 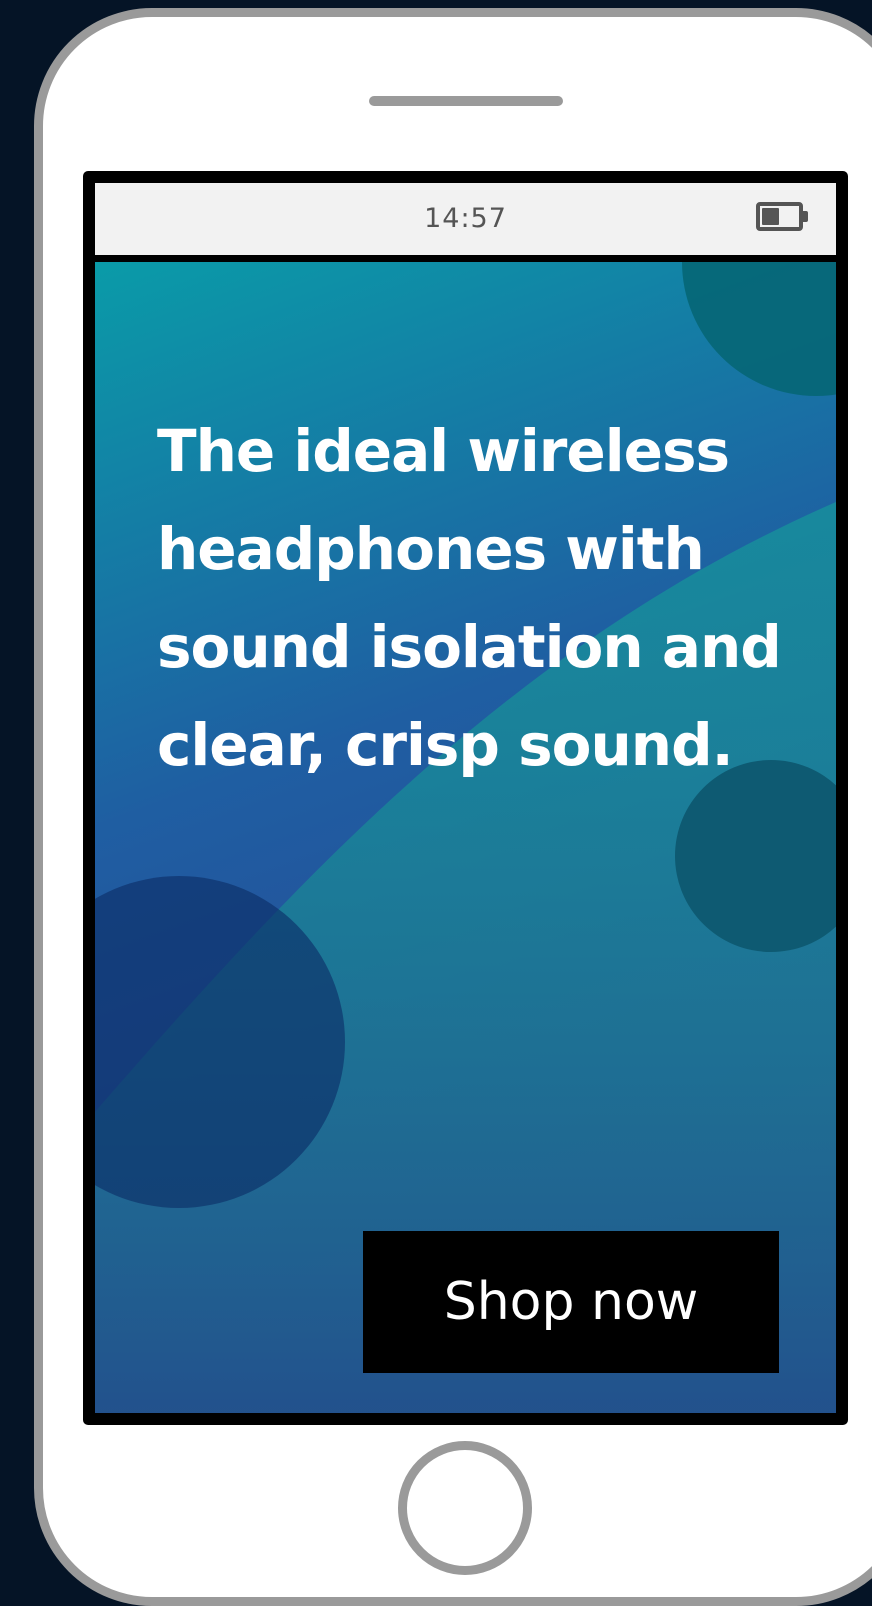 What do you see at coordinates (465, 1508) in the screenshot?
I see `home-button` at bounding box center [465, 1508].